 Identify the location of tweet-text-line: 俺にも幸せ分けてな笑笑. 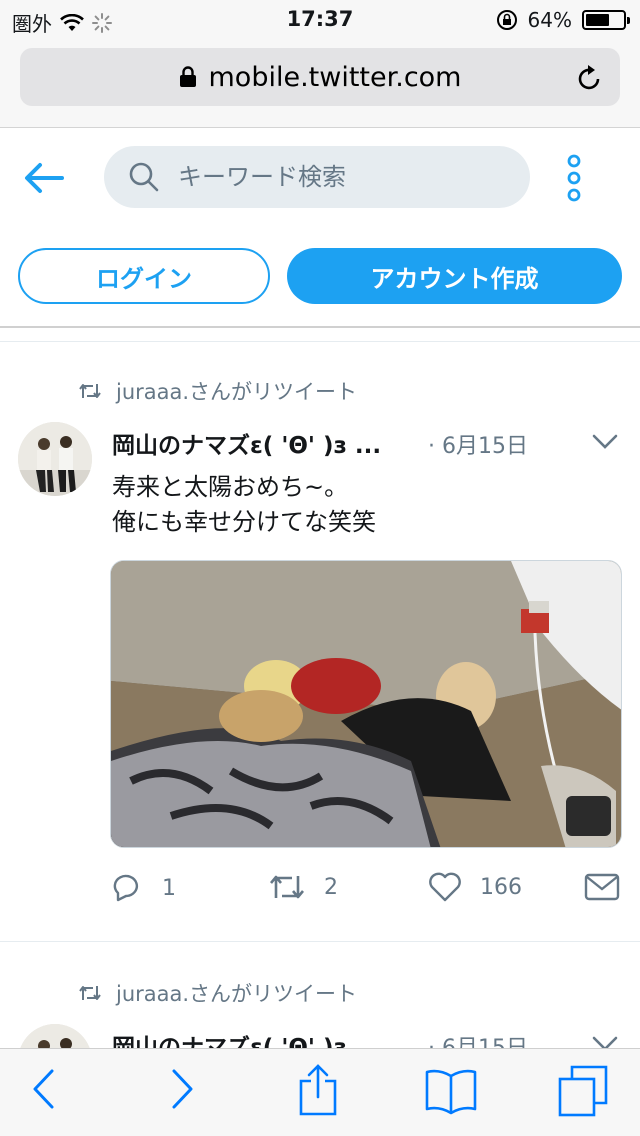
(244, 522).